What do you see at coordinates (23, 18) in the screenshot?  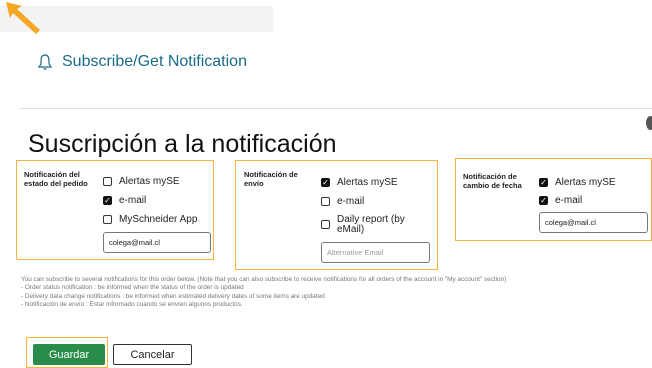 I see `arrow-icon` at bounding box center [23, 18].